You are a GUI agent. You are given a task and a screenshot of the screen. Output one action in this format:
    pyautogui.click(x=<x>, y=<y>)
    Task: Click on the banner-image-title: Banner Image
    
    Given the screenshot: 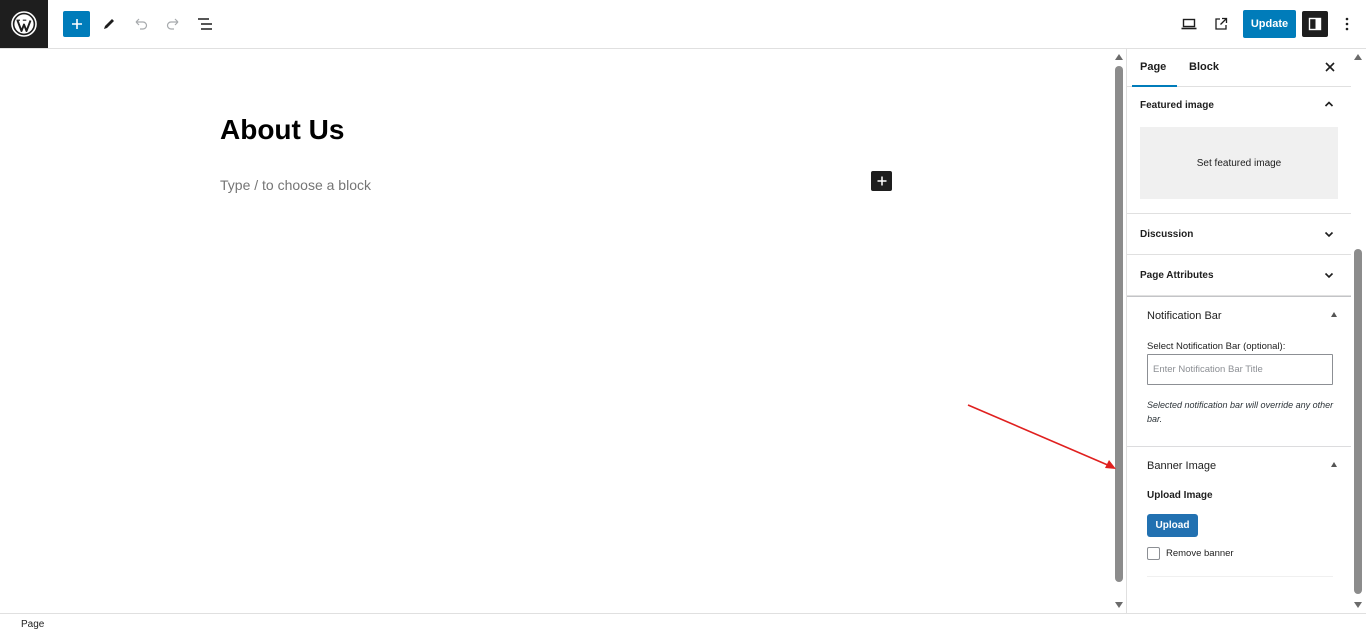 What is the action you would take?
    pyautogui.click(x=1181, y=466)
    